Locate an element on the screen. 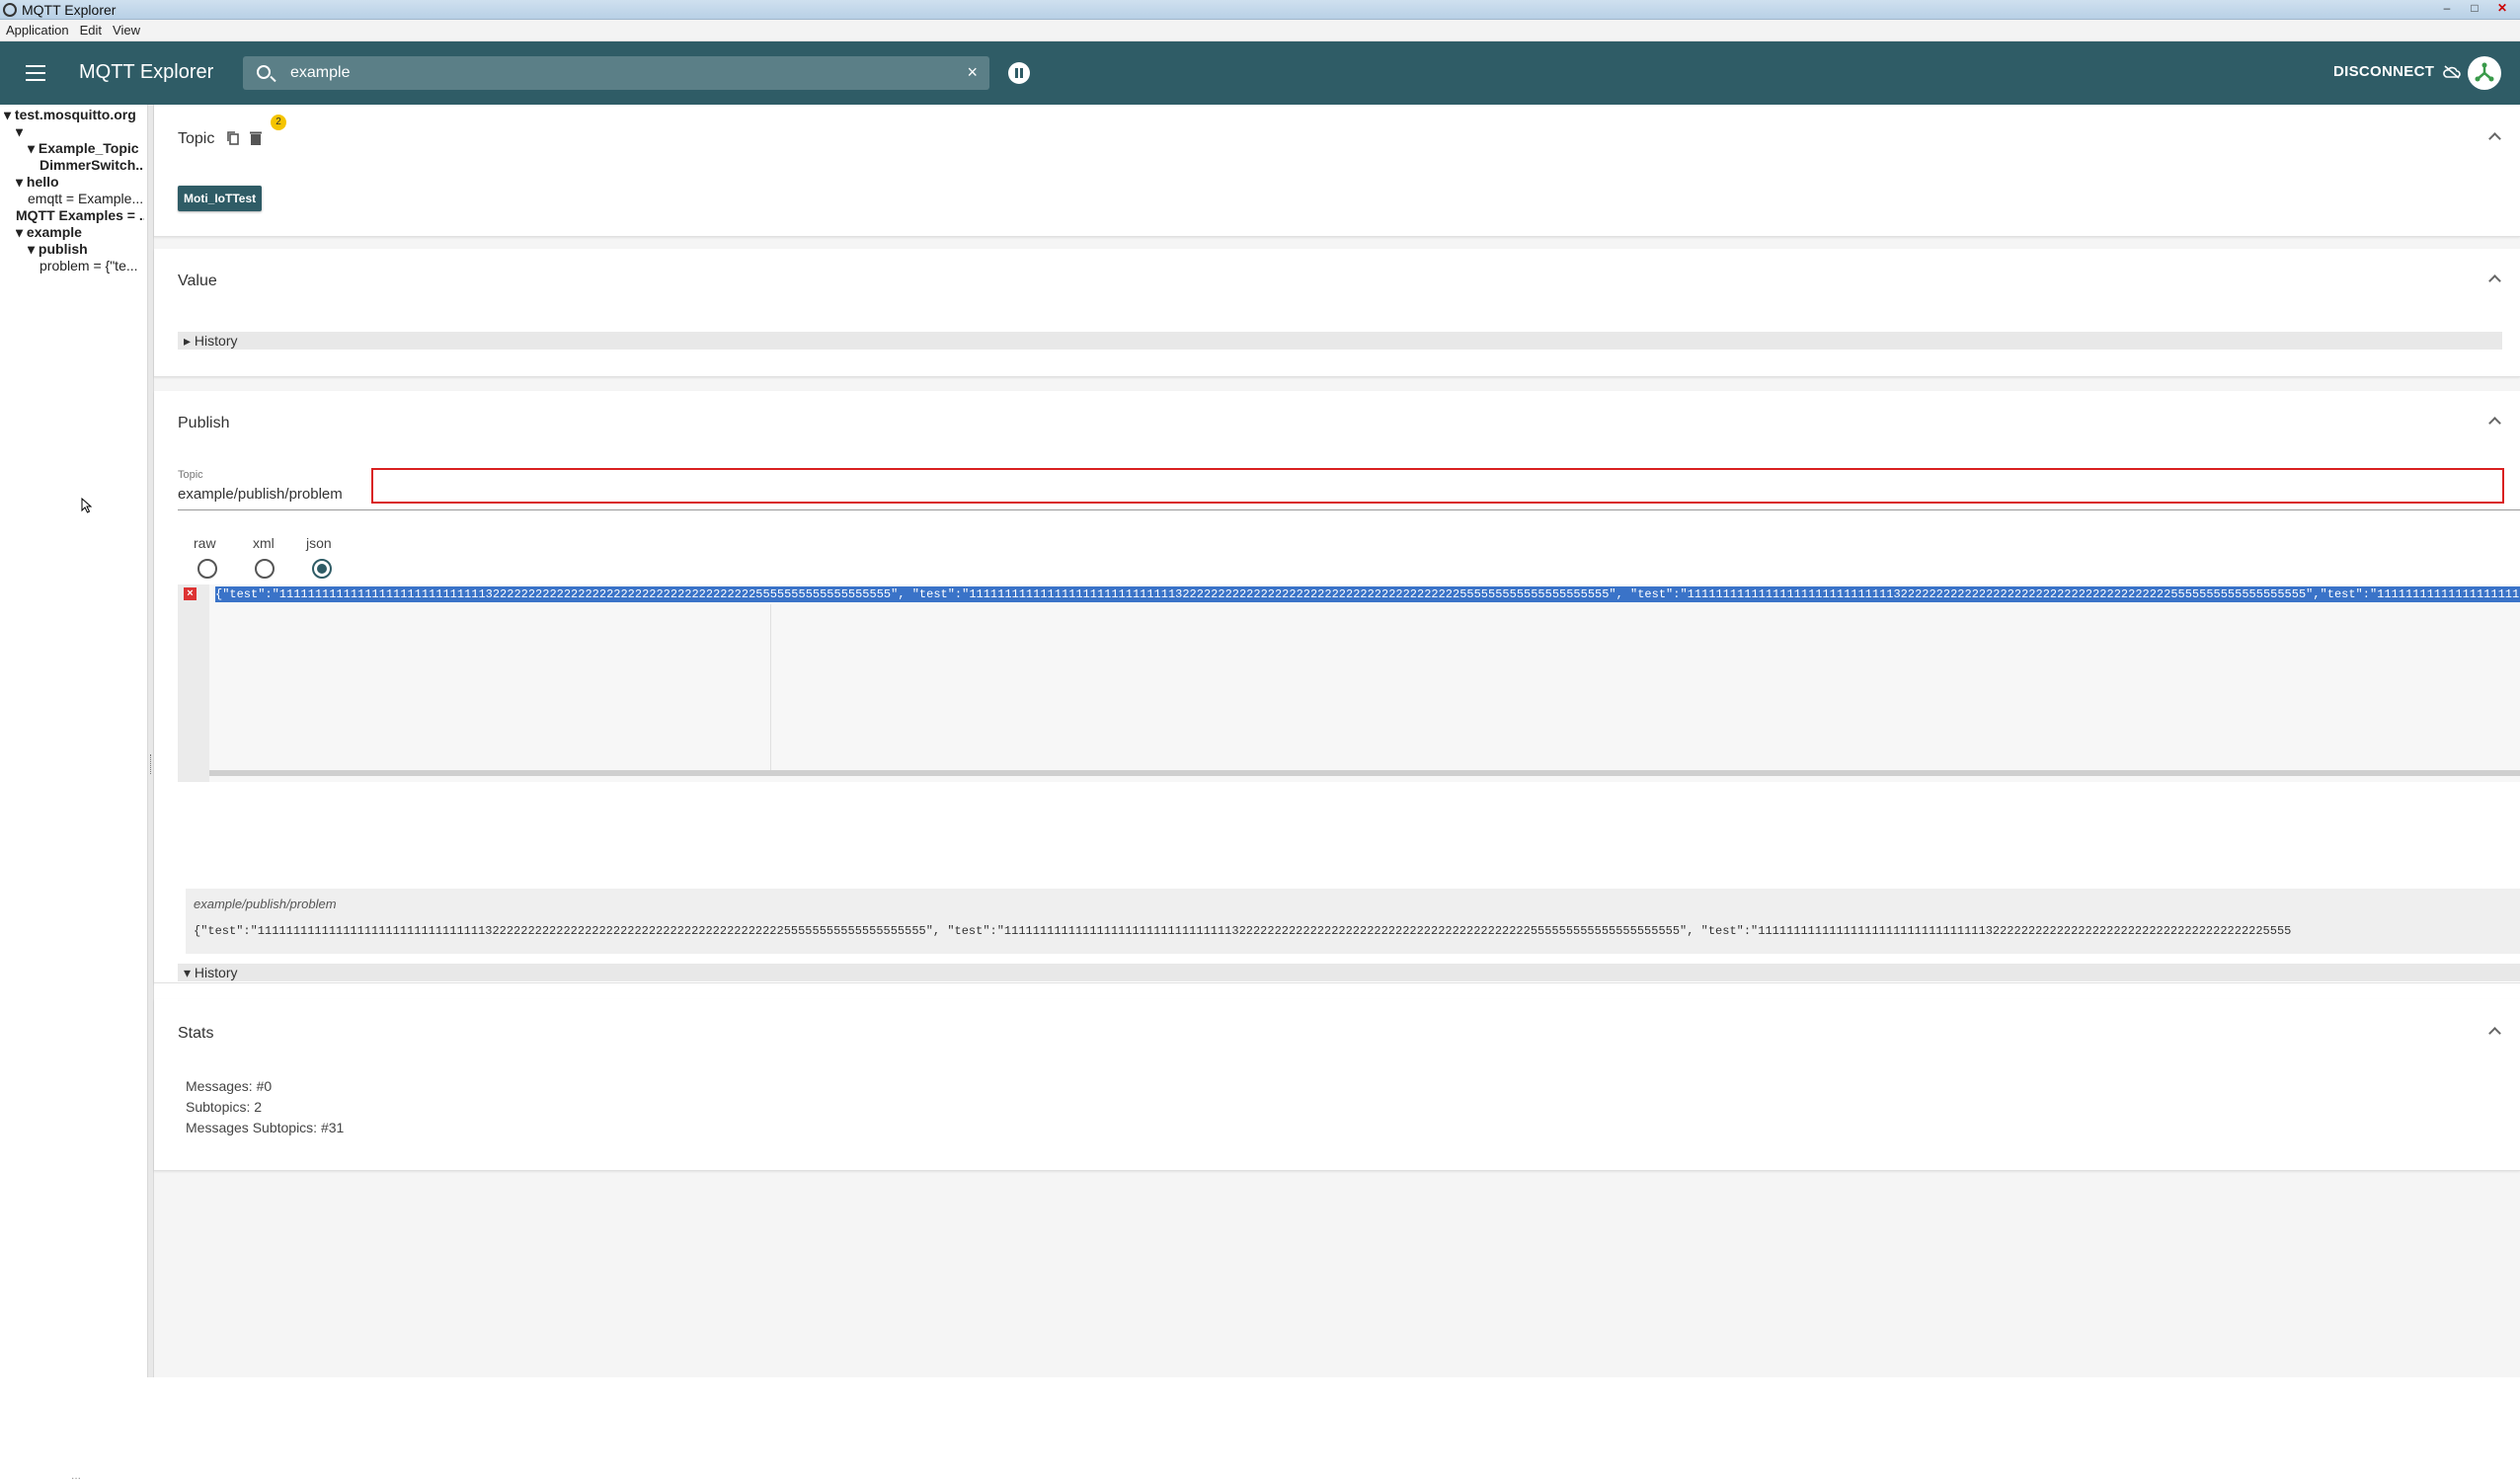  format-raw-label: raw is located at coordinates (205, 543).